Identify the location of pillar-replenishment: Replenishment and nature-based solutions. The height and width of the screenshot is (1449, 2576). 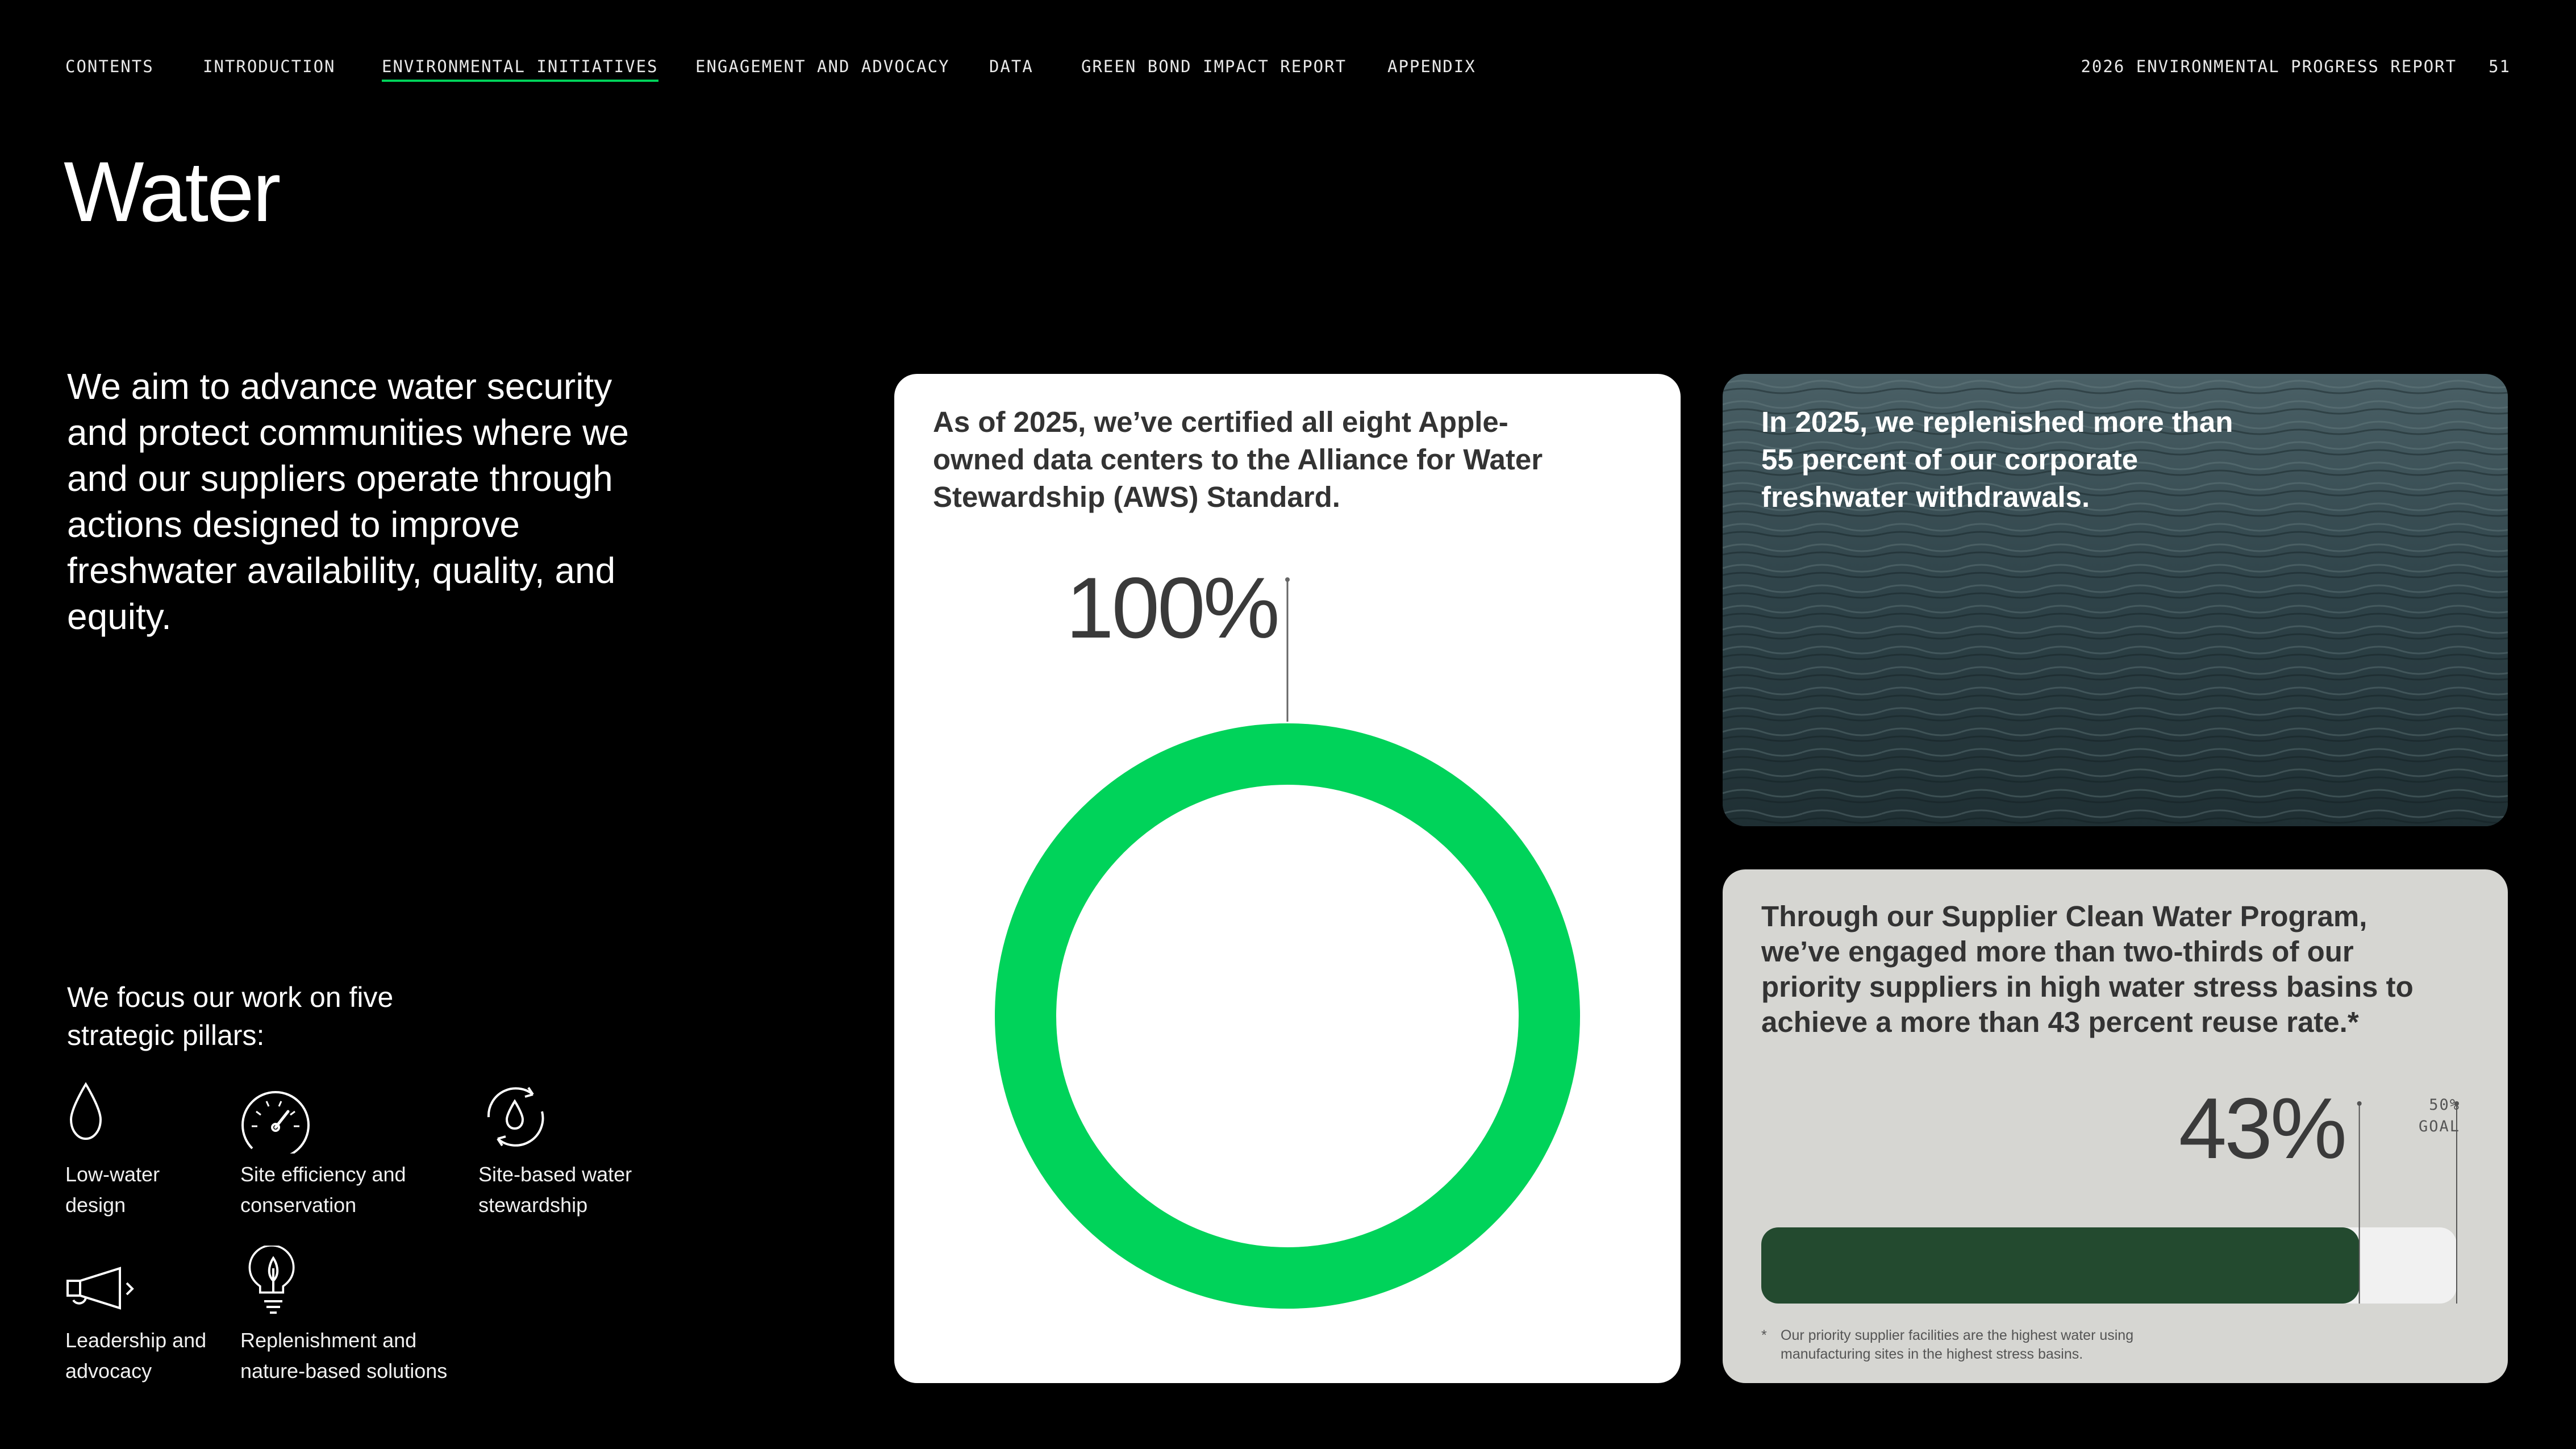
(360, 1316).